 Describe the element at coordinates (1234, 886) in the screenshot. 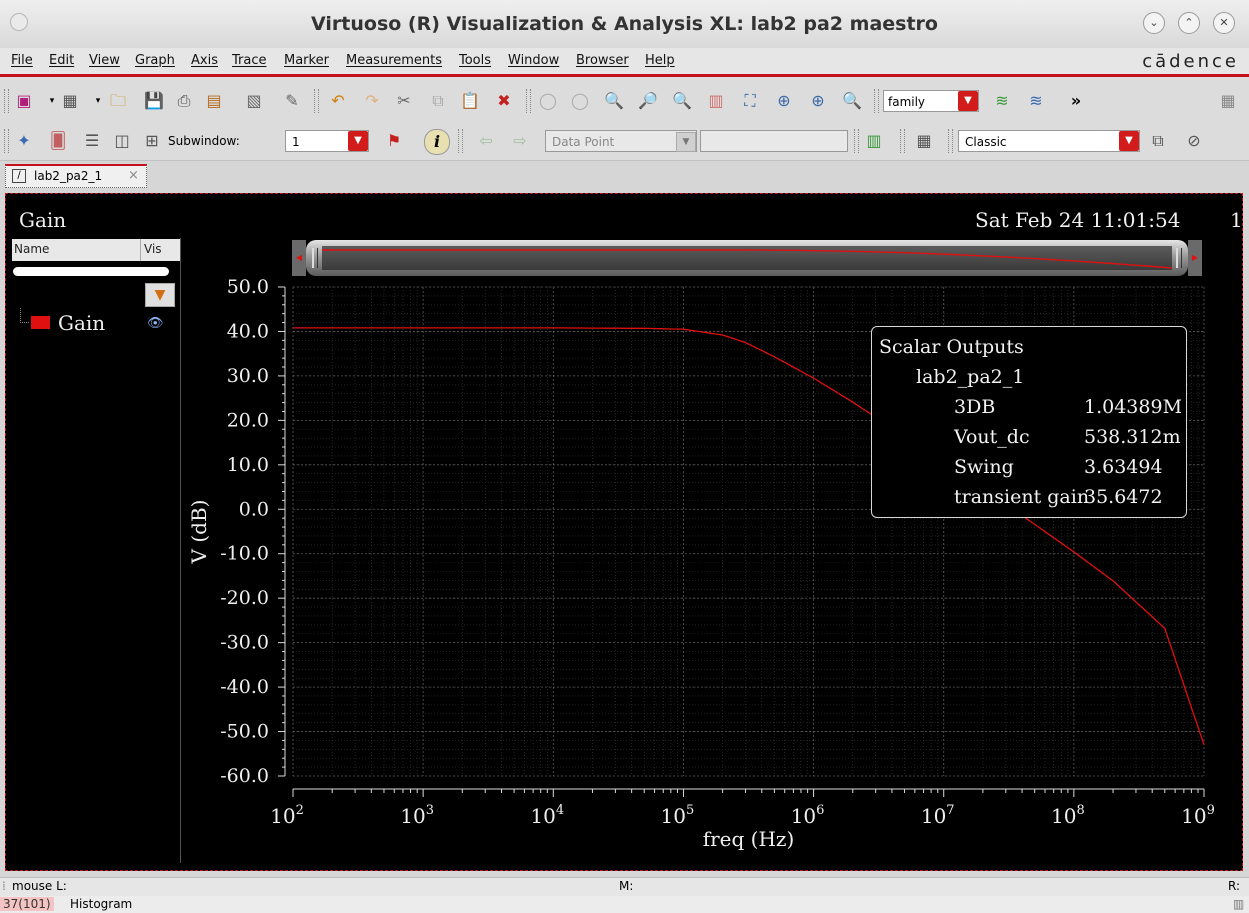

I see `mouse-right-status: R:` at that location.